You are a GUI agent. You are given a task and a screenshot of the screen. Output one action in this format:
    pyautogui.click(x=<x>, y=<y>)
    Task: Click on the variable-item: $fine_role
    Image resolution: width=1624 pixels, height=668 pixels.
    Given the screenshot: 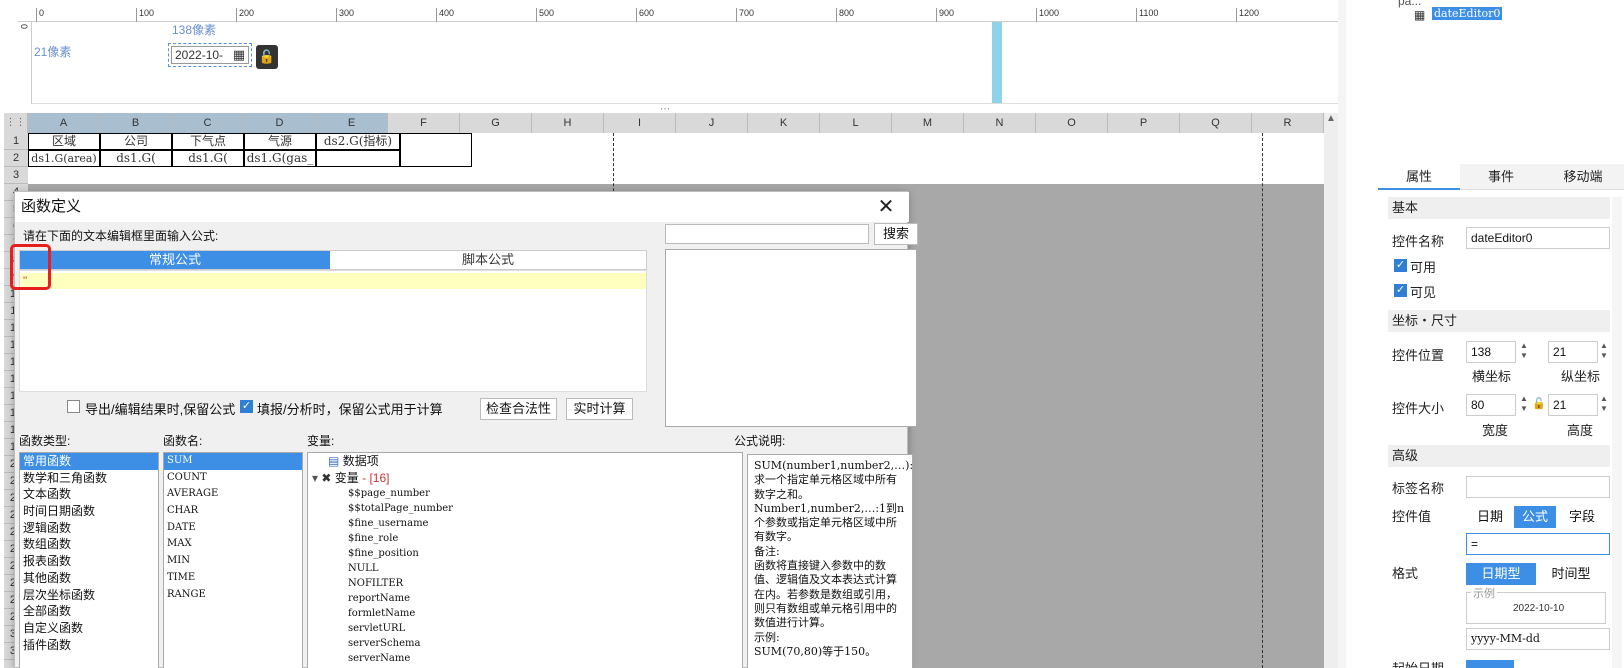 What is the action you would take?
    pyautogui.click(x=525, y=538)
    